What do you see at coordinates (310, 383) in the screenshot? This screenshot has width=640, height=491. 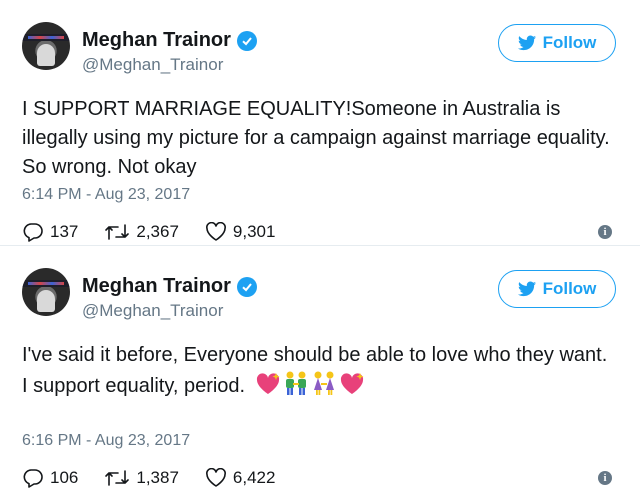 I see `emoji-group` at bounding box center [310, 383].